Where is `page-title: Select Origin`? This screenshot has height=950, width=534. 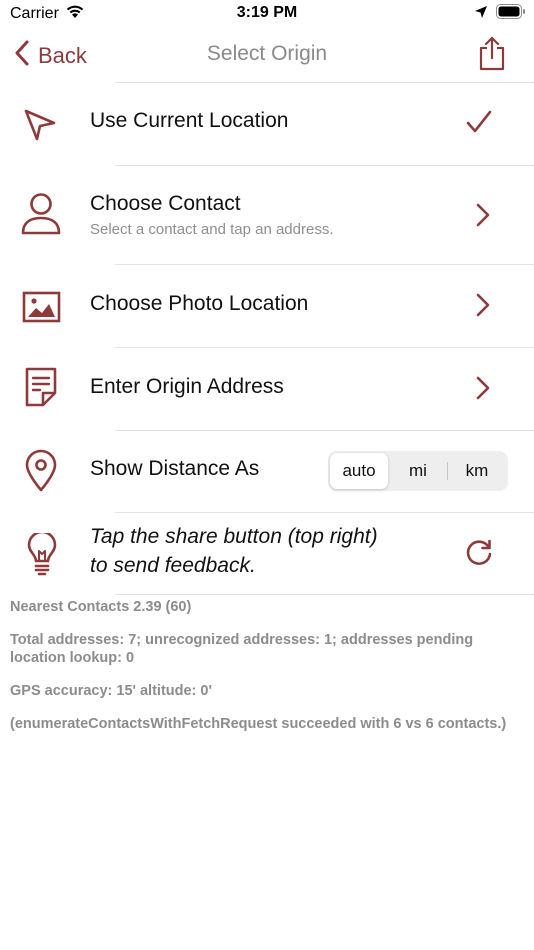 page-title: Select Origin is located at coordinates (267, 53).